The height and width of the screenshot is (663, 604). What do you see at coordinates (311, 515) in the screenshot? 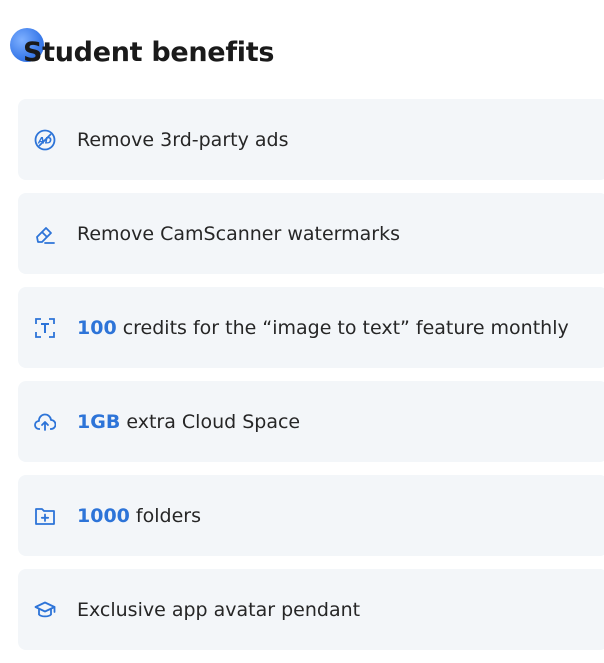
I see `benefit-card-folders: 1000 folders` at bounding box center [311, 515].